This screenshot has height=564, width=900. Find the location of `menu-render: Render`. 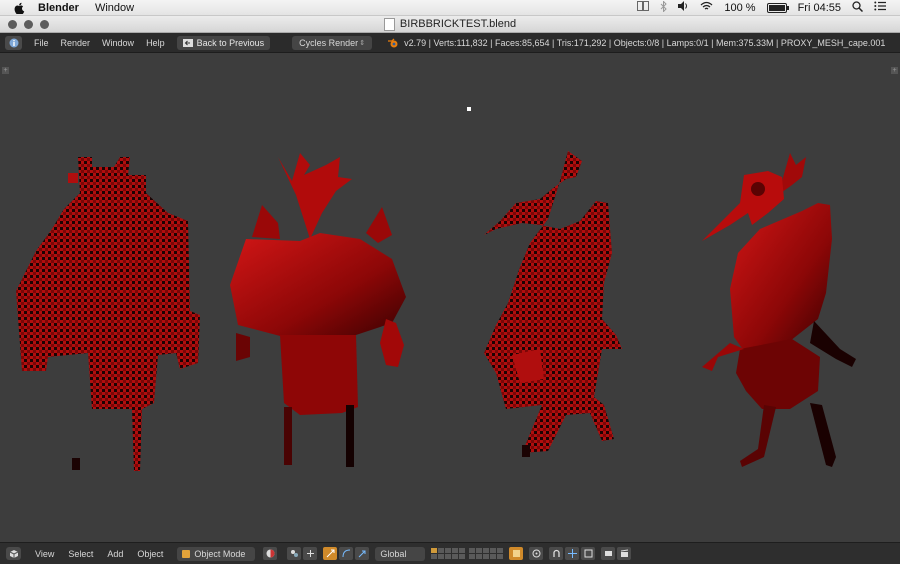

menu-render: Render is located at coordinates (76, 43).